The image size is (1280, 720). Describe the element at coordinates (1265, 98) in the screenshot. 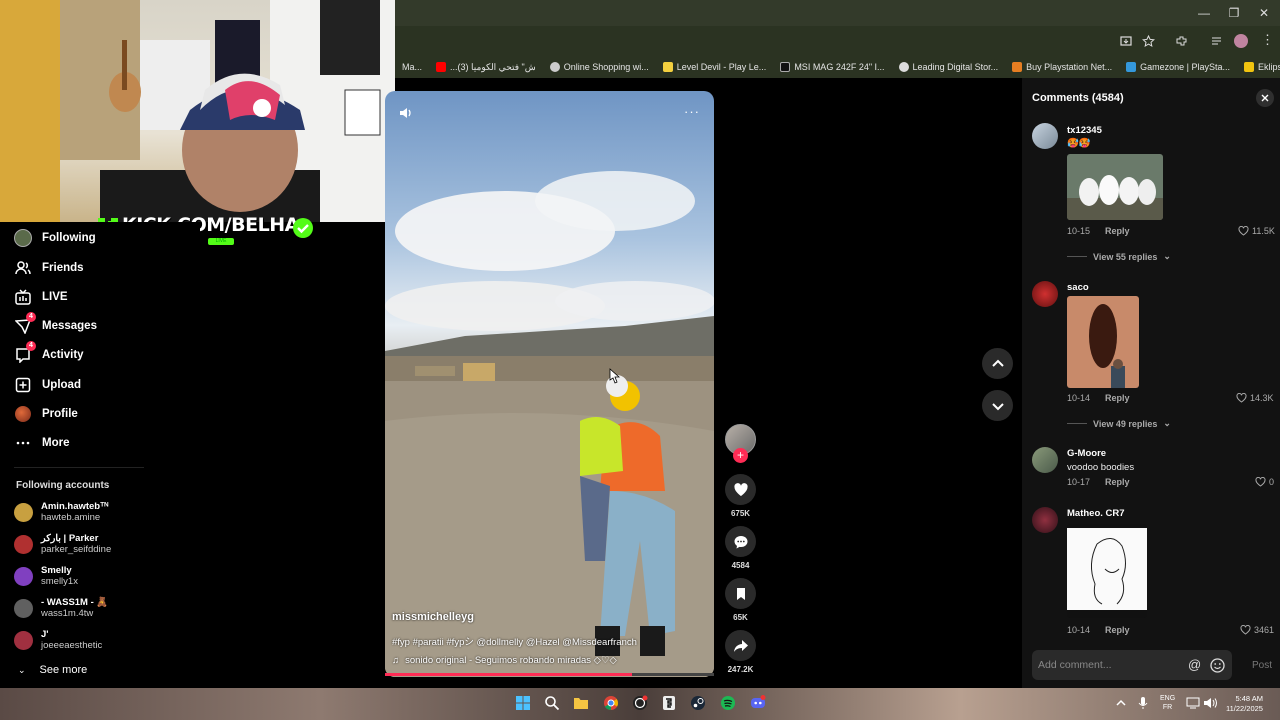

I see `close-comments-button` at that location.